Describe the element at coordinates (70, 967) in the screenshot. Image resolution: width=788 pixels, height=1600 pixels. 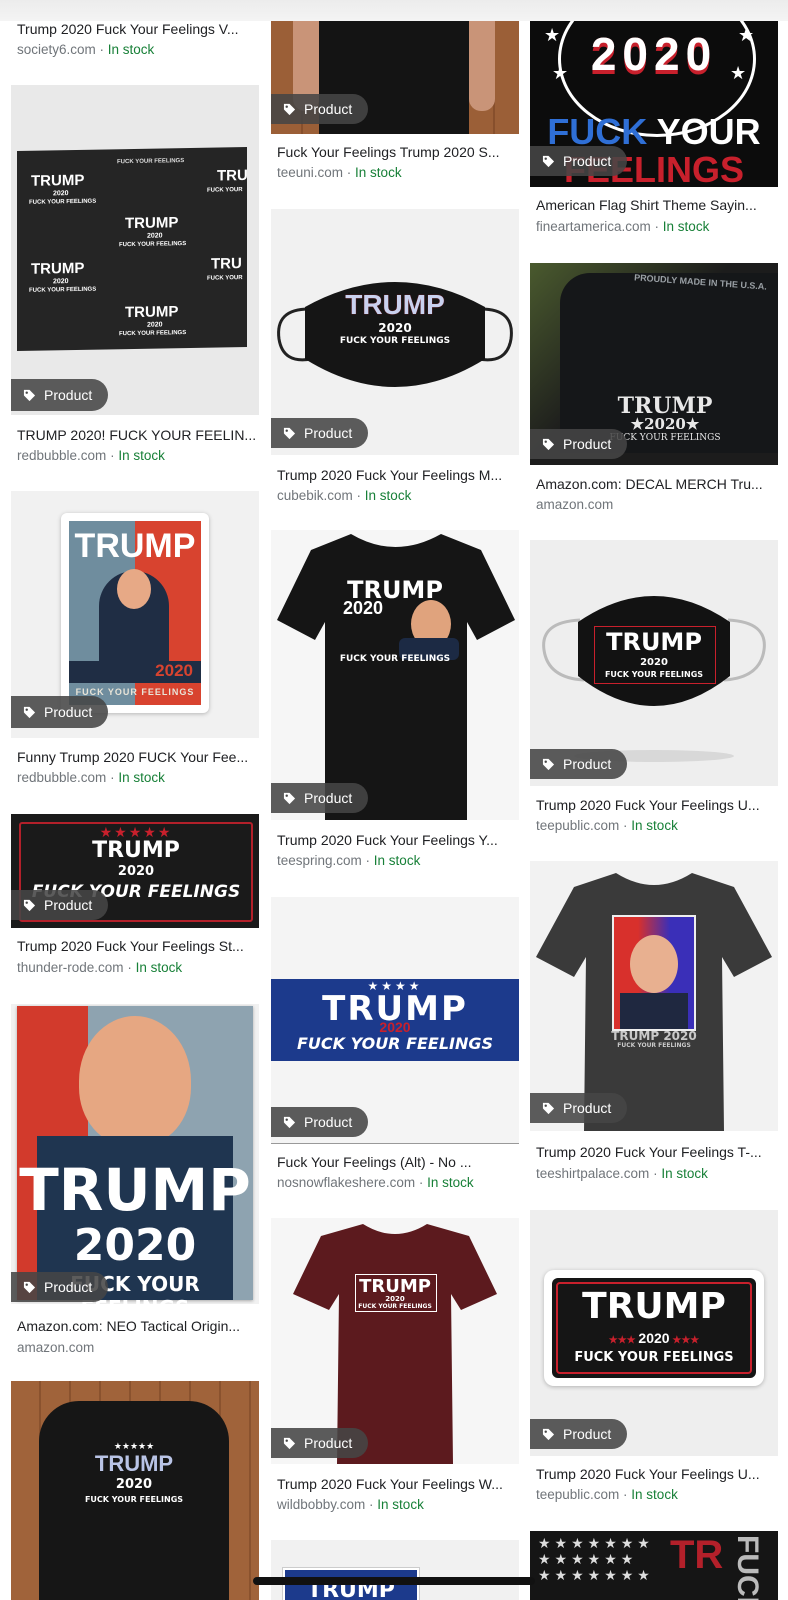
I see `result-source: thunder-rode.com` at that location.